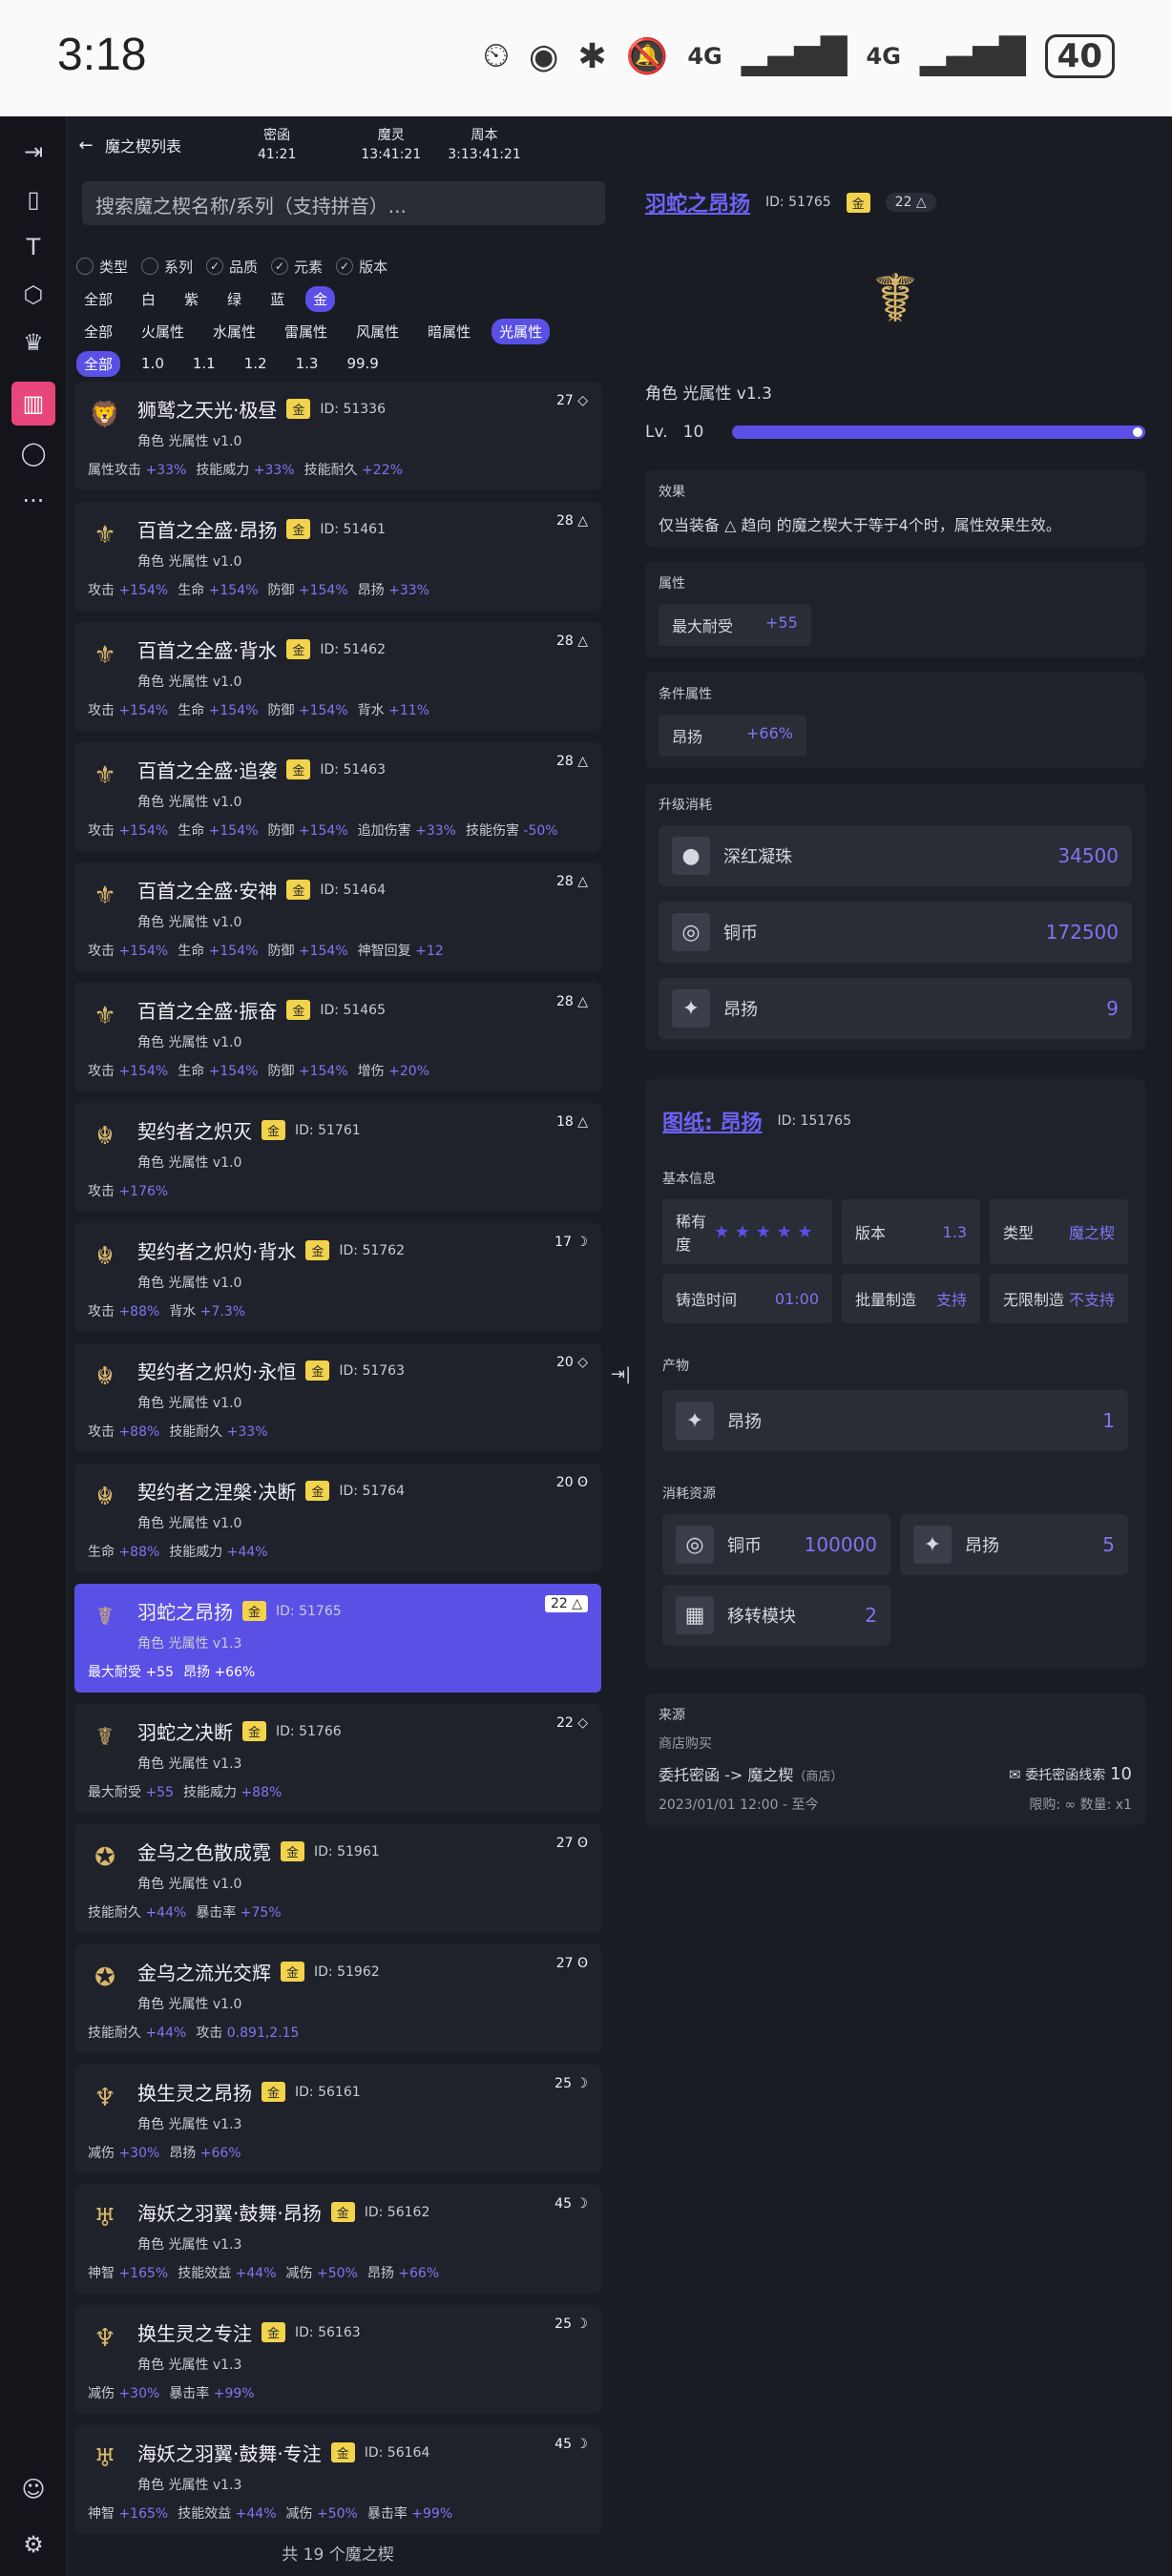 This screenshot has width=1172, height=2576. I want to click on upgrade-item: ◎ 铜币 172500, so click(895, 932).